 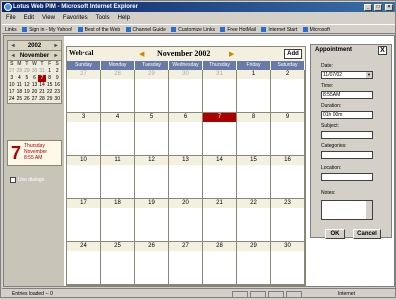 I want to click on ok-button: OK, so click(x=335, y=234).